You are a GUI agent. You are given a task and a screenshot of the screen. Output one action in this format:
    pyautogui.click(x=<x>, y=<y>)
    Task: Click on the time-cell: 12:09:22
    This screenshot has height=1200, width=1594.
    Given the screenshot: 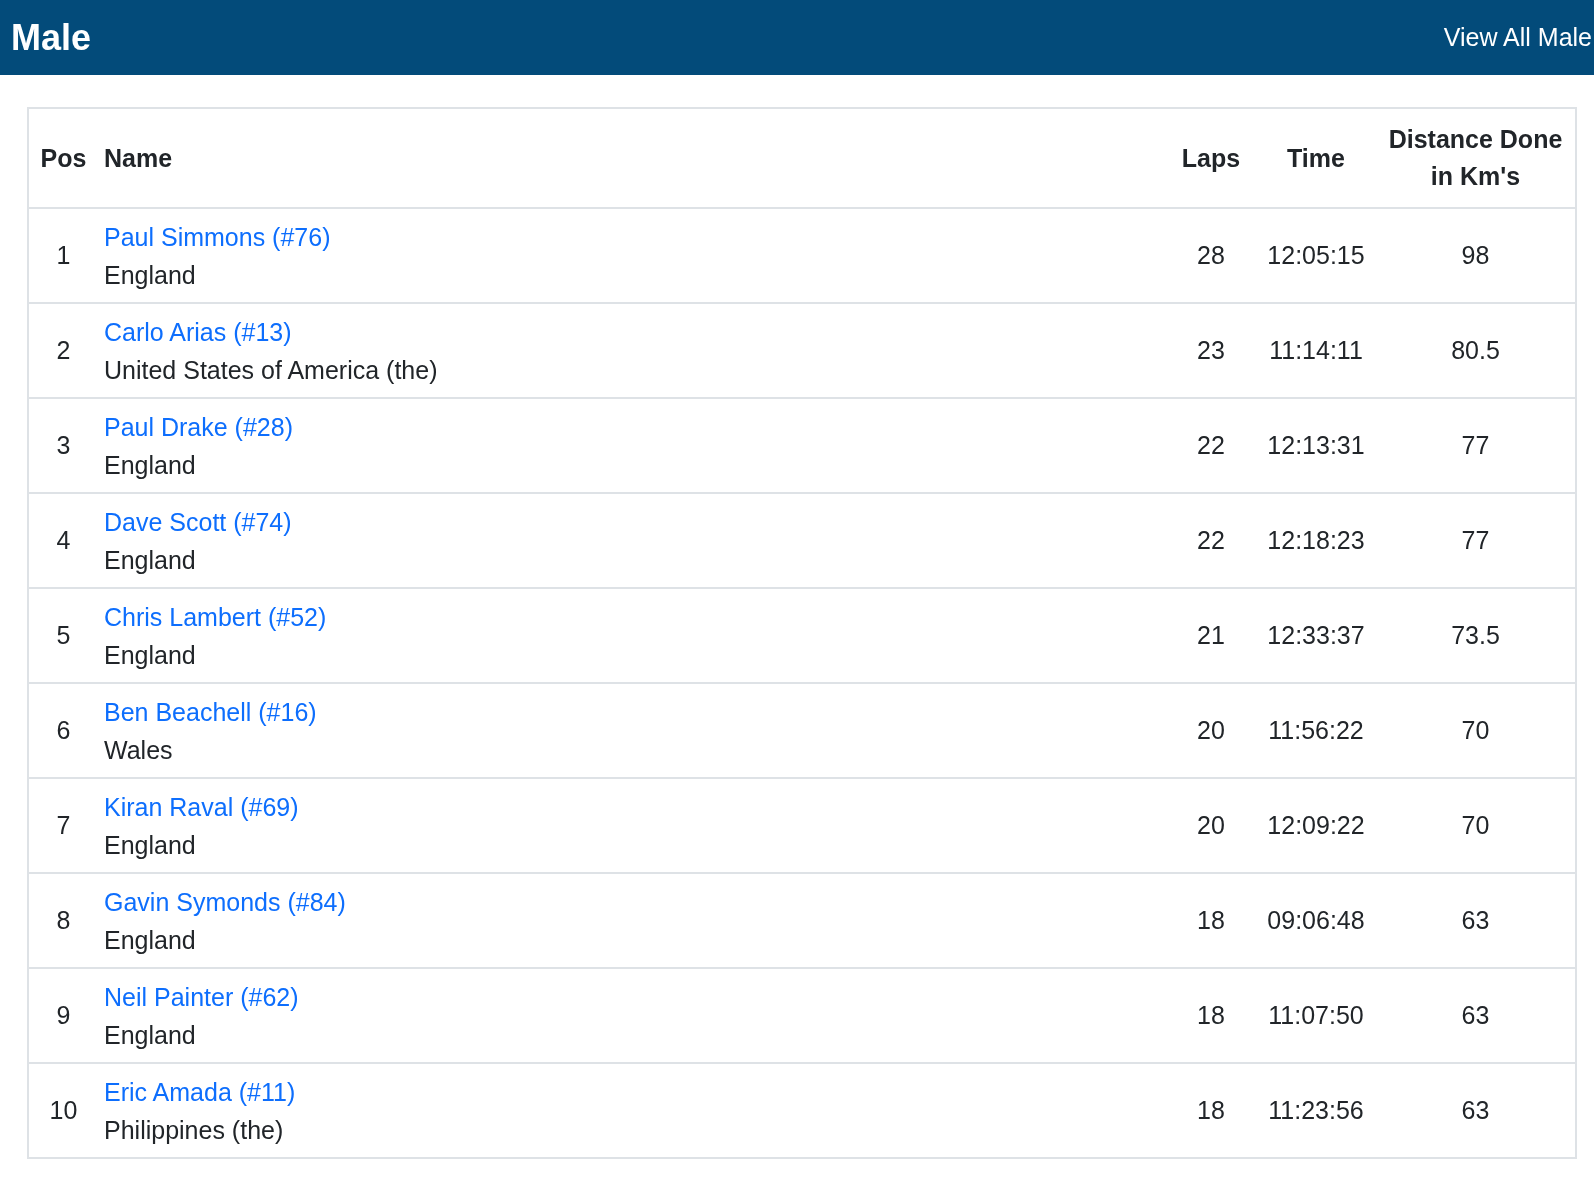 What is the action you would take?
    pyautogui.click(x=1316, y=825)
    